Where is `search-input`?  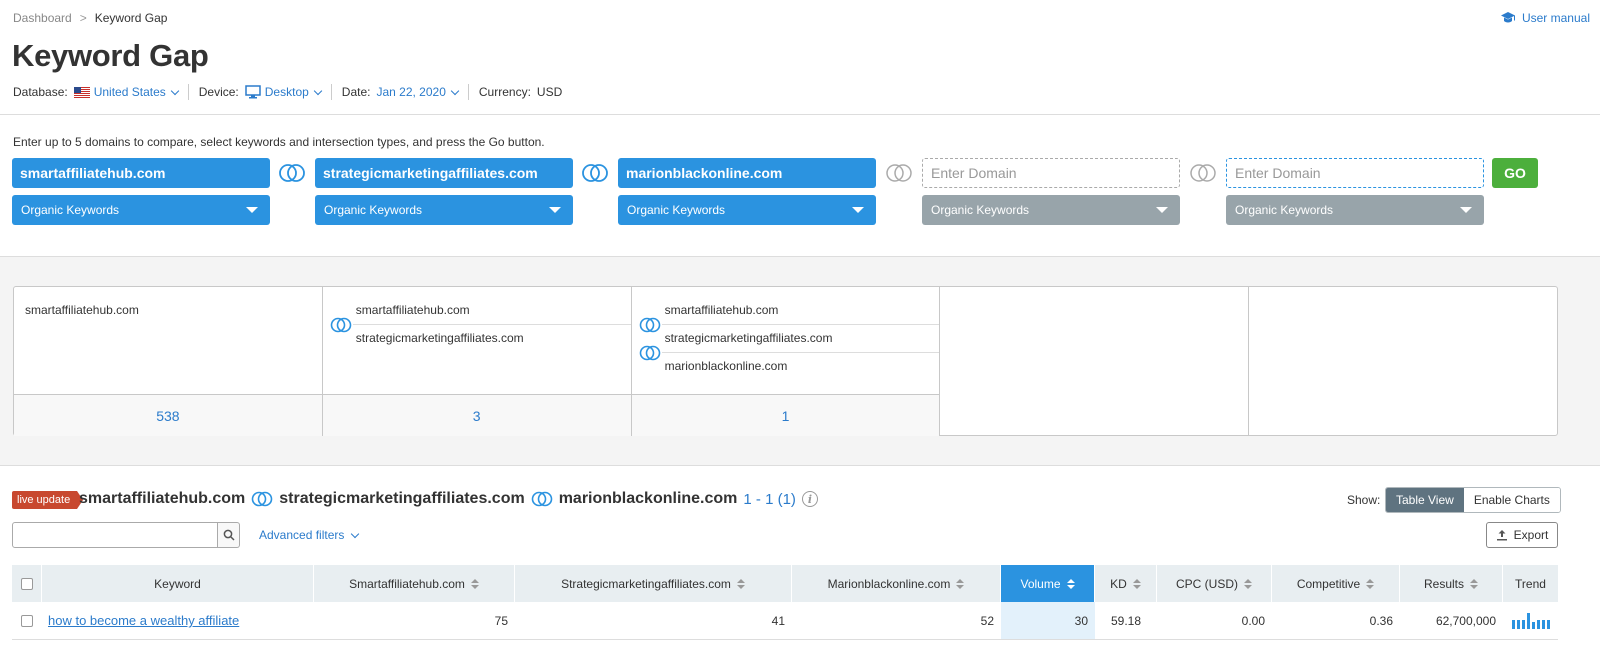 search-input is located at coordinates (115, 535).